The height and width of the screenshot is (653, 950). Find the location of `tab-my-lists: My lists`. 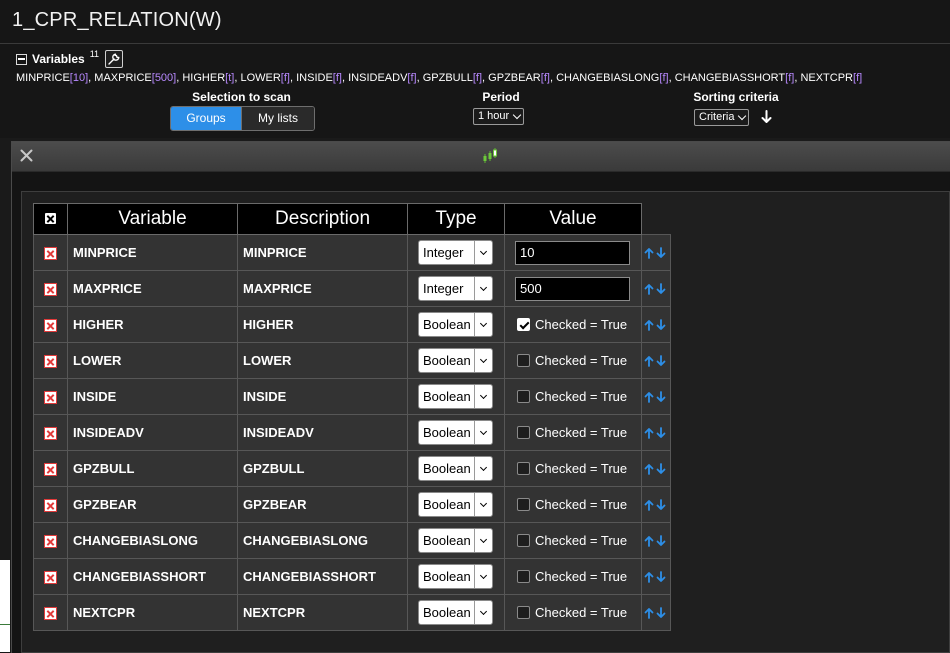

tab-my-lists: My lists is located at coordinates (277, 118).